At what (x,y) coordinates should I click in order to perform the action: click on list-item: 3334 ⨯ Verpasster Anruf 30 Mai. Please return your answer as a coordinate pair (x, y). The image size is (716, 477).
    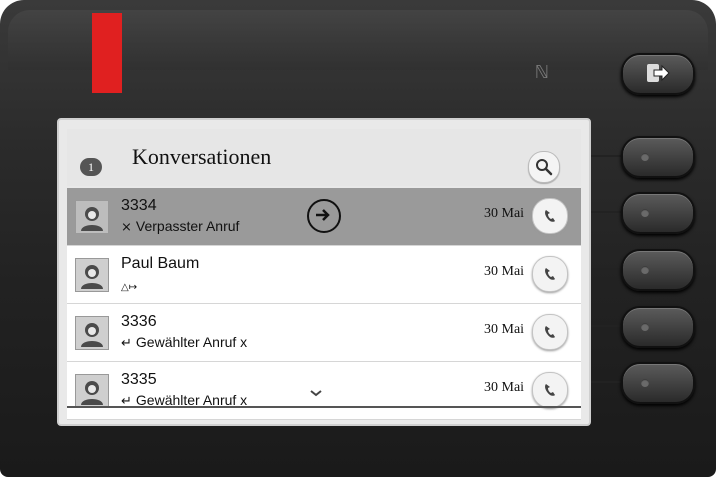
    Looking at the image, I should click on (324, 217).